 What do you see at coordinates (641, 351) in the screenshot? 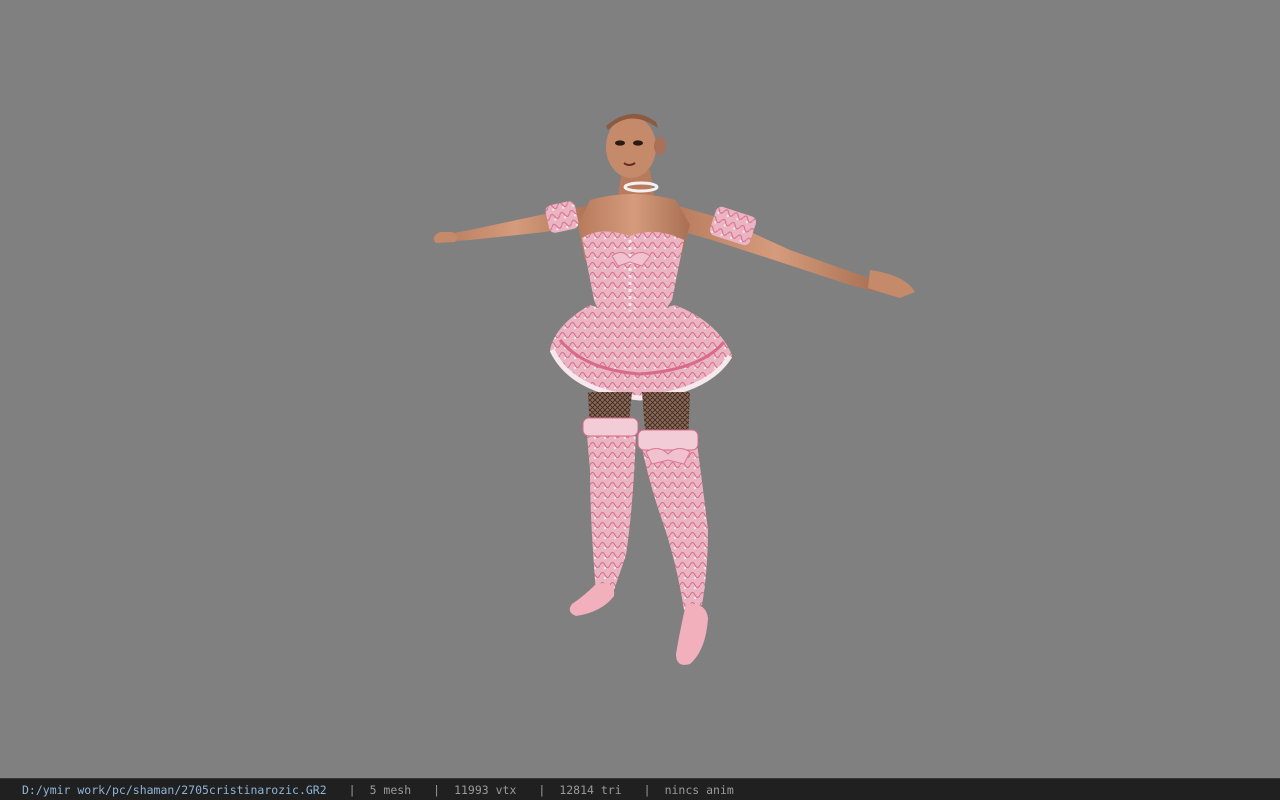
I see `skirt` at bounding box center [641, 351].